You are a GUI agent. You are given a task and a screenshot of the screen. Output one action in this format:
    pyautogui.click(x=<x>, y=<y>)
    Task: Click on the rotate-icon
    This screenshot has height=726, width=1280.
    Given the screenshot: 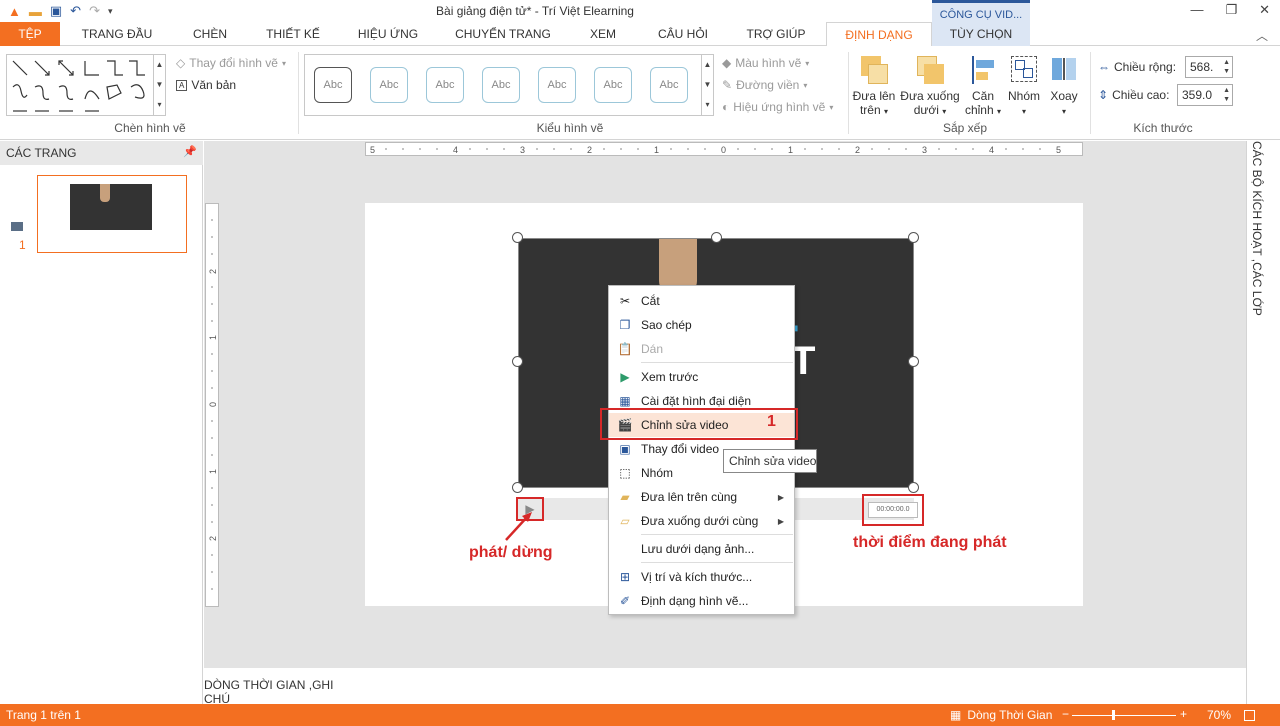 What is the action you would take?
    pyautogui.click(x=1064, y=70)
    